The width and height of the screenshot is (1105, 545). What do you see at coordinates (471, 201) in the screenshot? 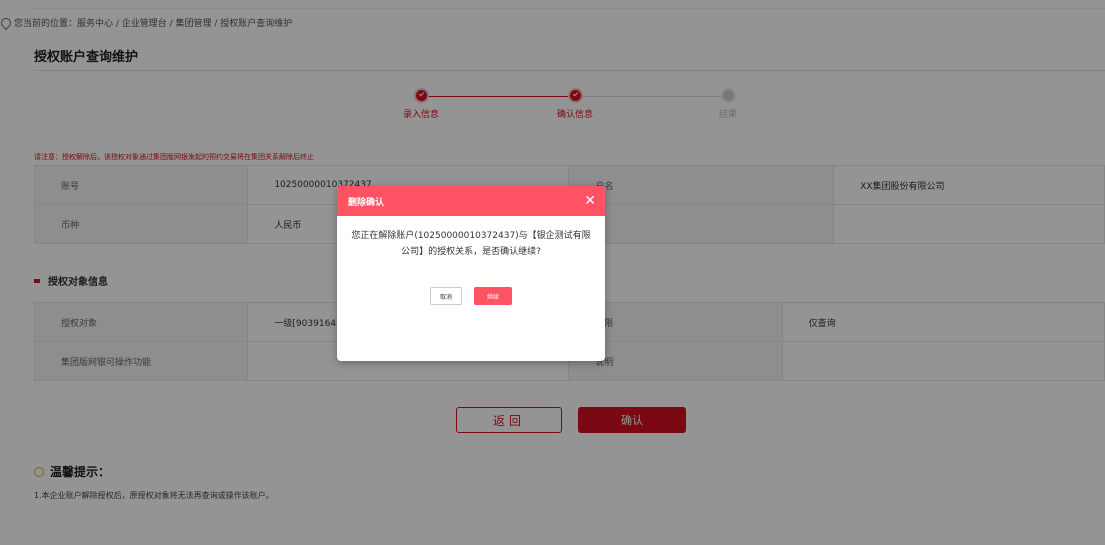
I see `dialog-header: 删除确认 ✕` at bounding box center [471, 201].